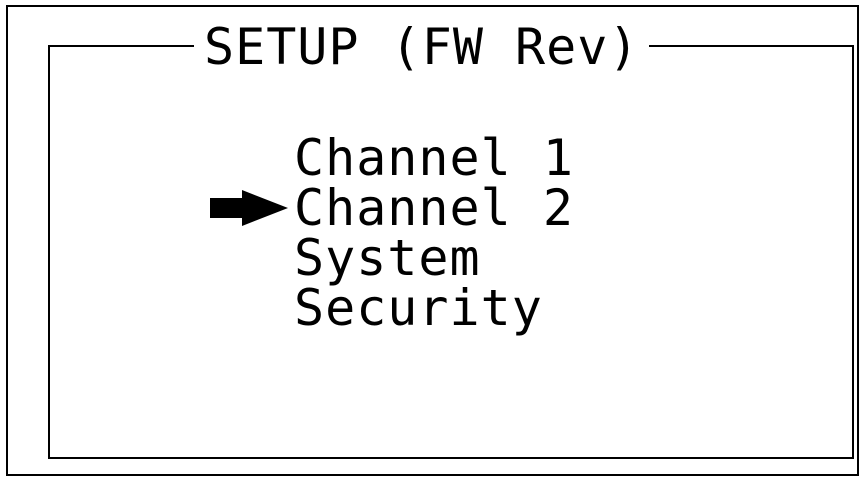  I want to click on menu-item-security: Security, so click(434, 308).